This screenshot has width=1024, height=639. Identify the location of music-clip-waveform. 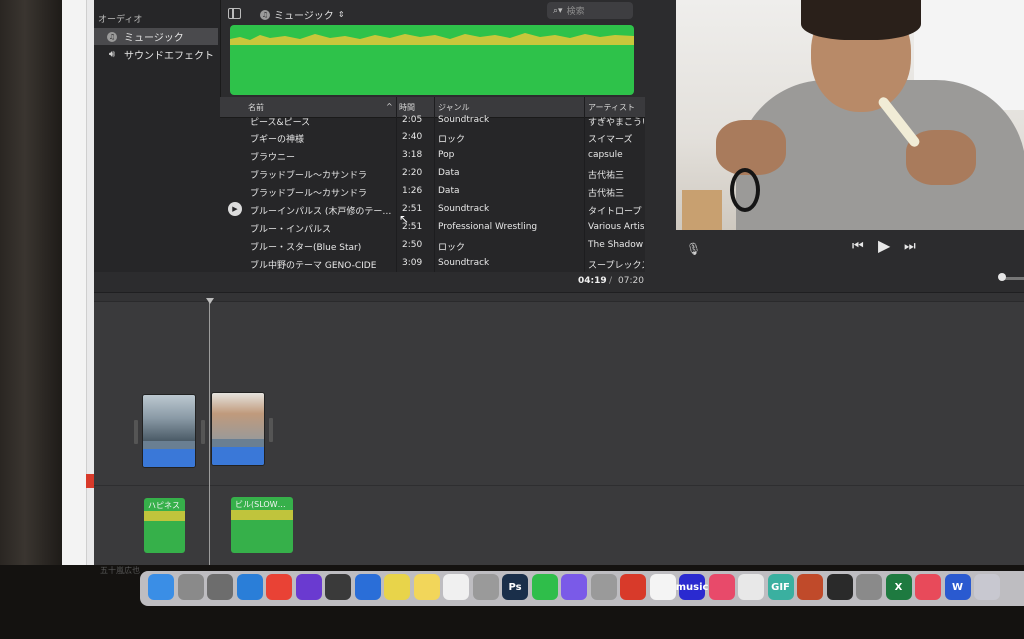
(262, 515).